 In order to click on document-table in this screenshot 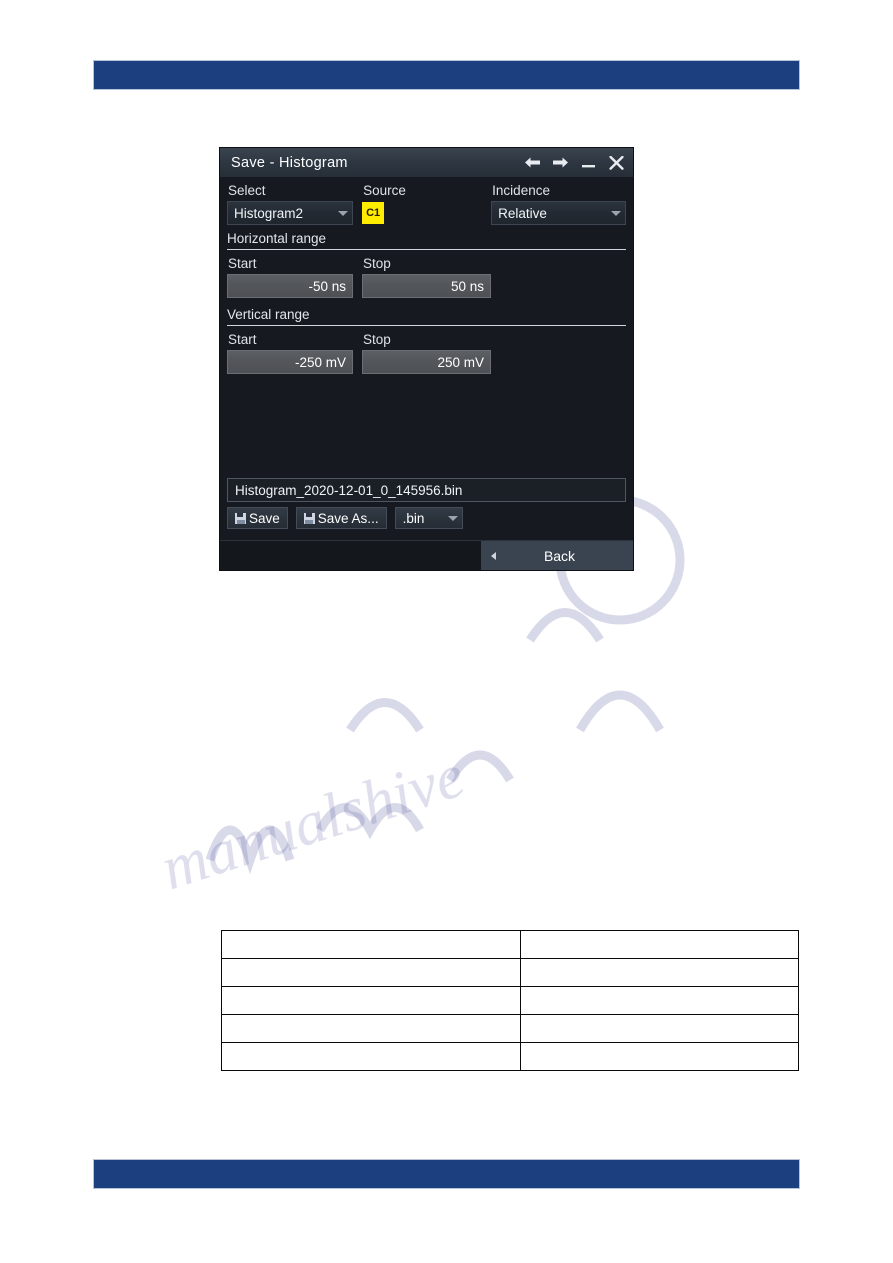, I will do `click(510, 1000)`.